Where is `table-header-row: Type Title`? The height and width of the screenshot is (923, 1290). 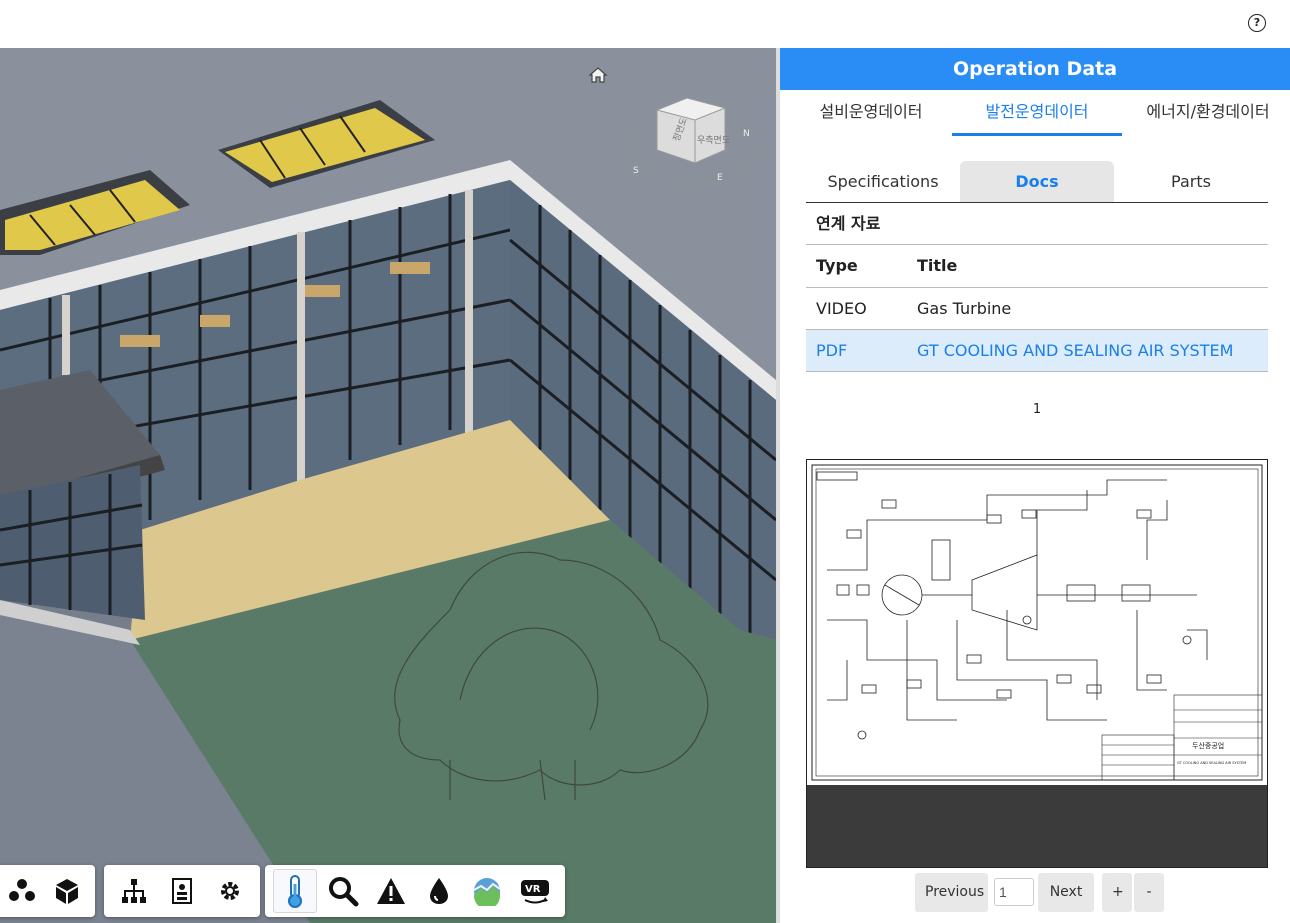 table-header-row: Type Title is located at coordinates (1037, 266).